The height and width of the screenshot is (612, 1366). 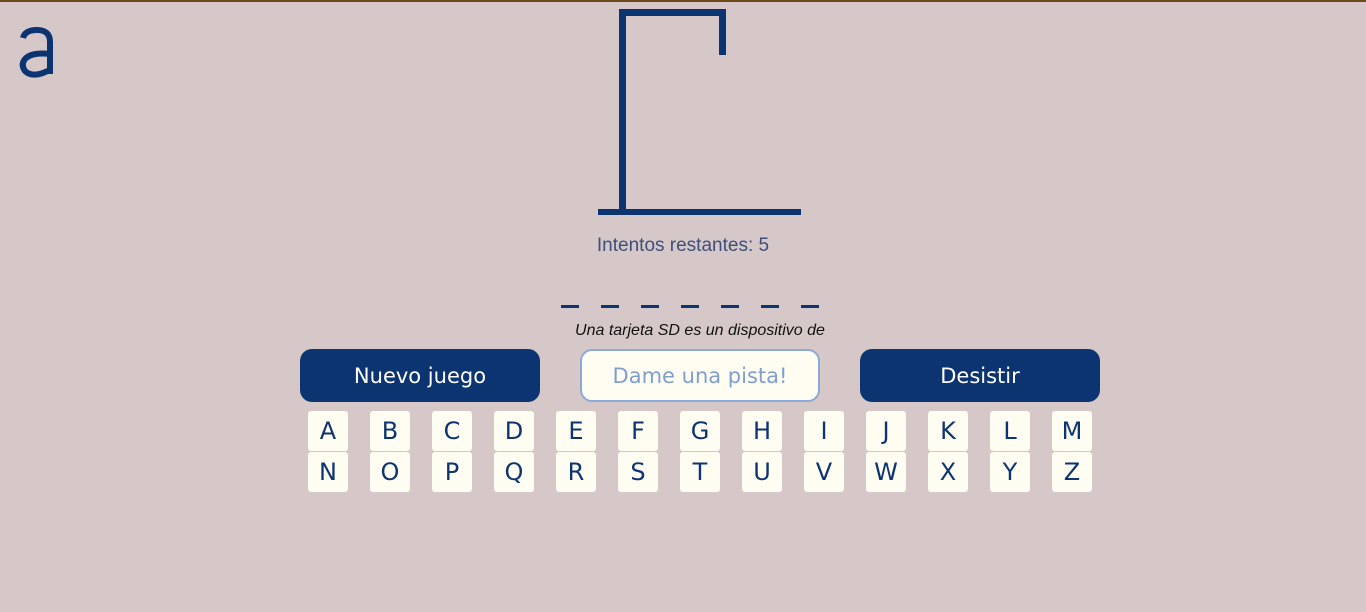 I want to click on keyboard-row-2: N O P Q R S T U V W X Y Z, so click(x=708, y=472).